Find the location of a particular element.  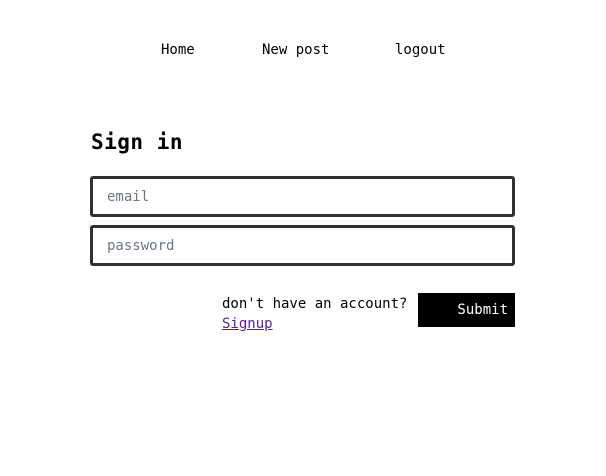

nav-new-post-link: New post is located at coordinates (295, 50).